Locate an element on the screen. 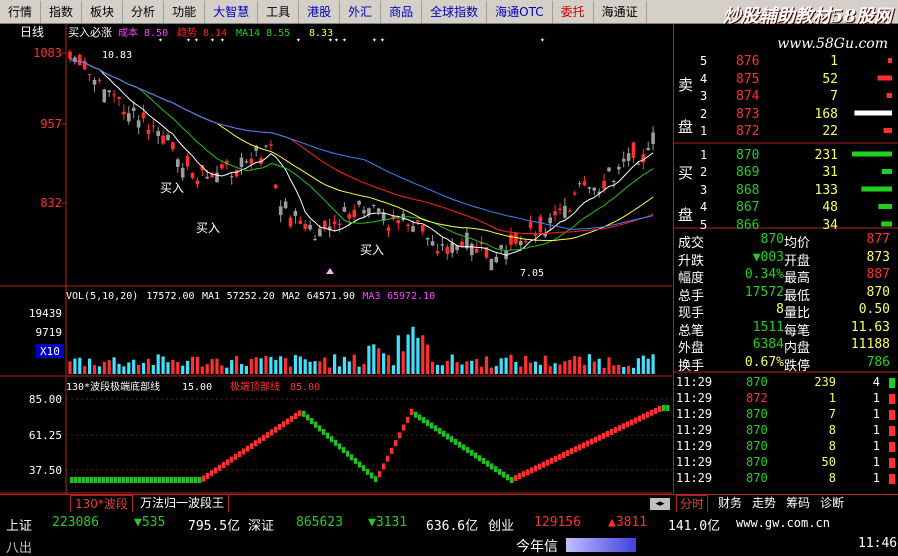  tab-chouma: 筹码 is located at coordinates (798, 503).